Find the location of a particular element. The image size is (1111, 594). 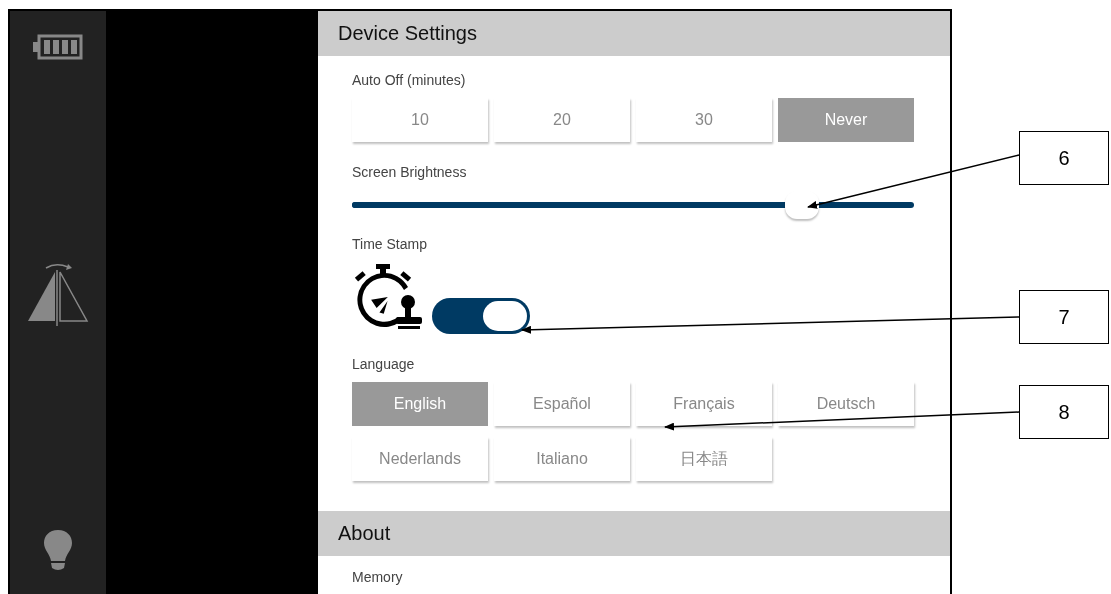

callout-label: 7 is located at coordinates (1064, 317).